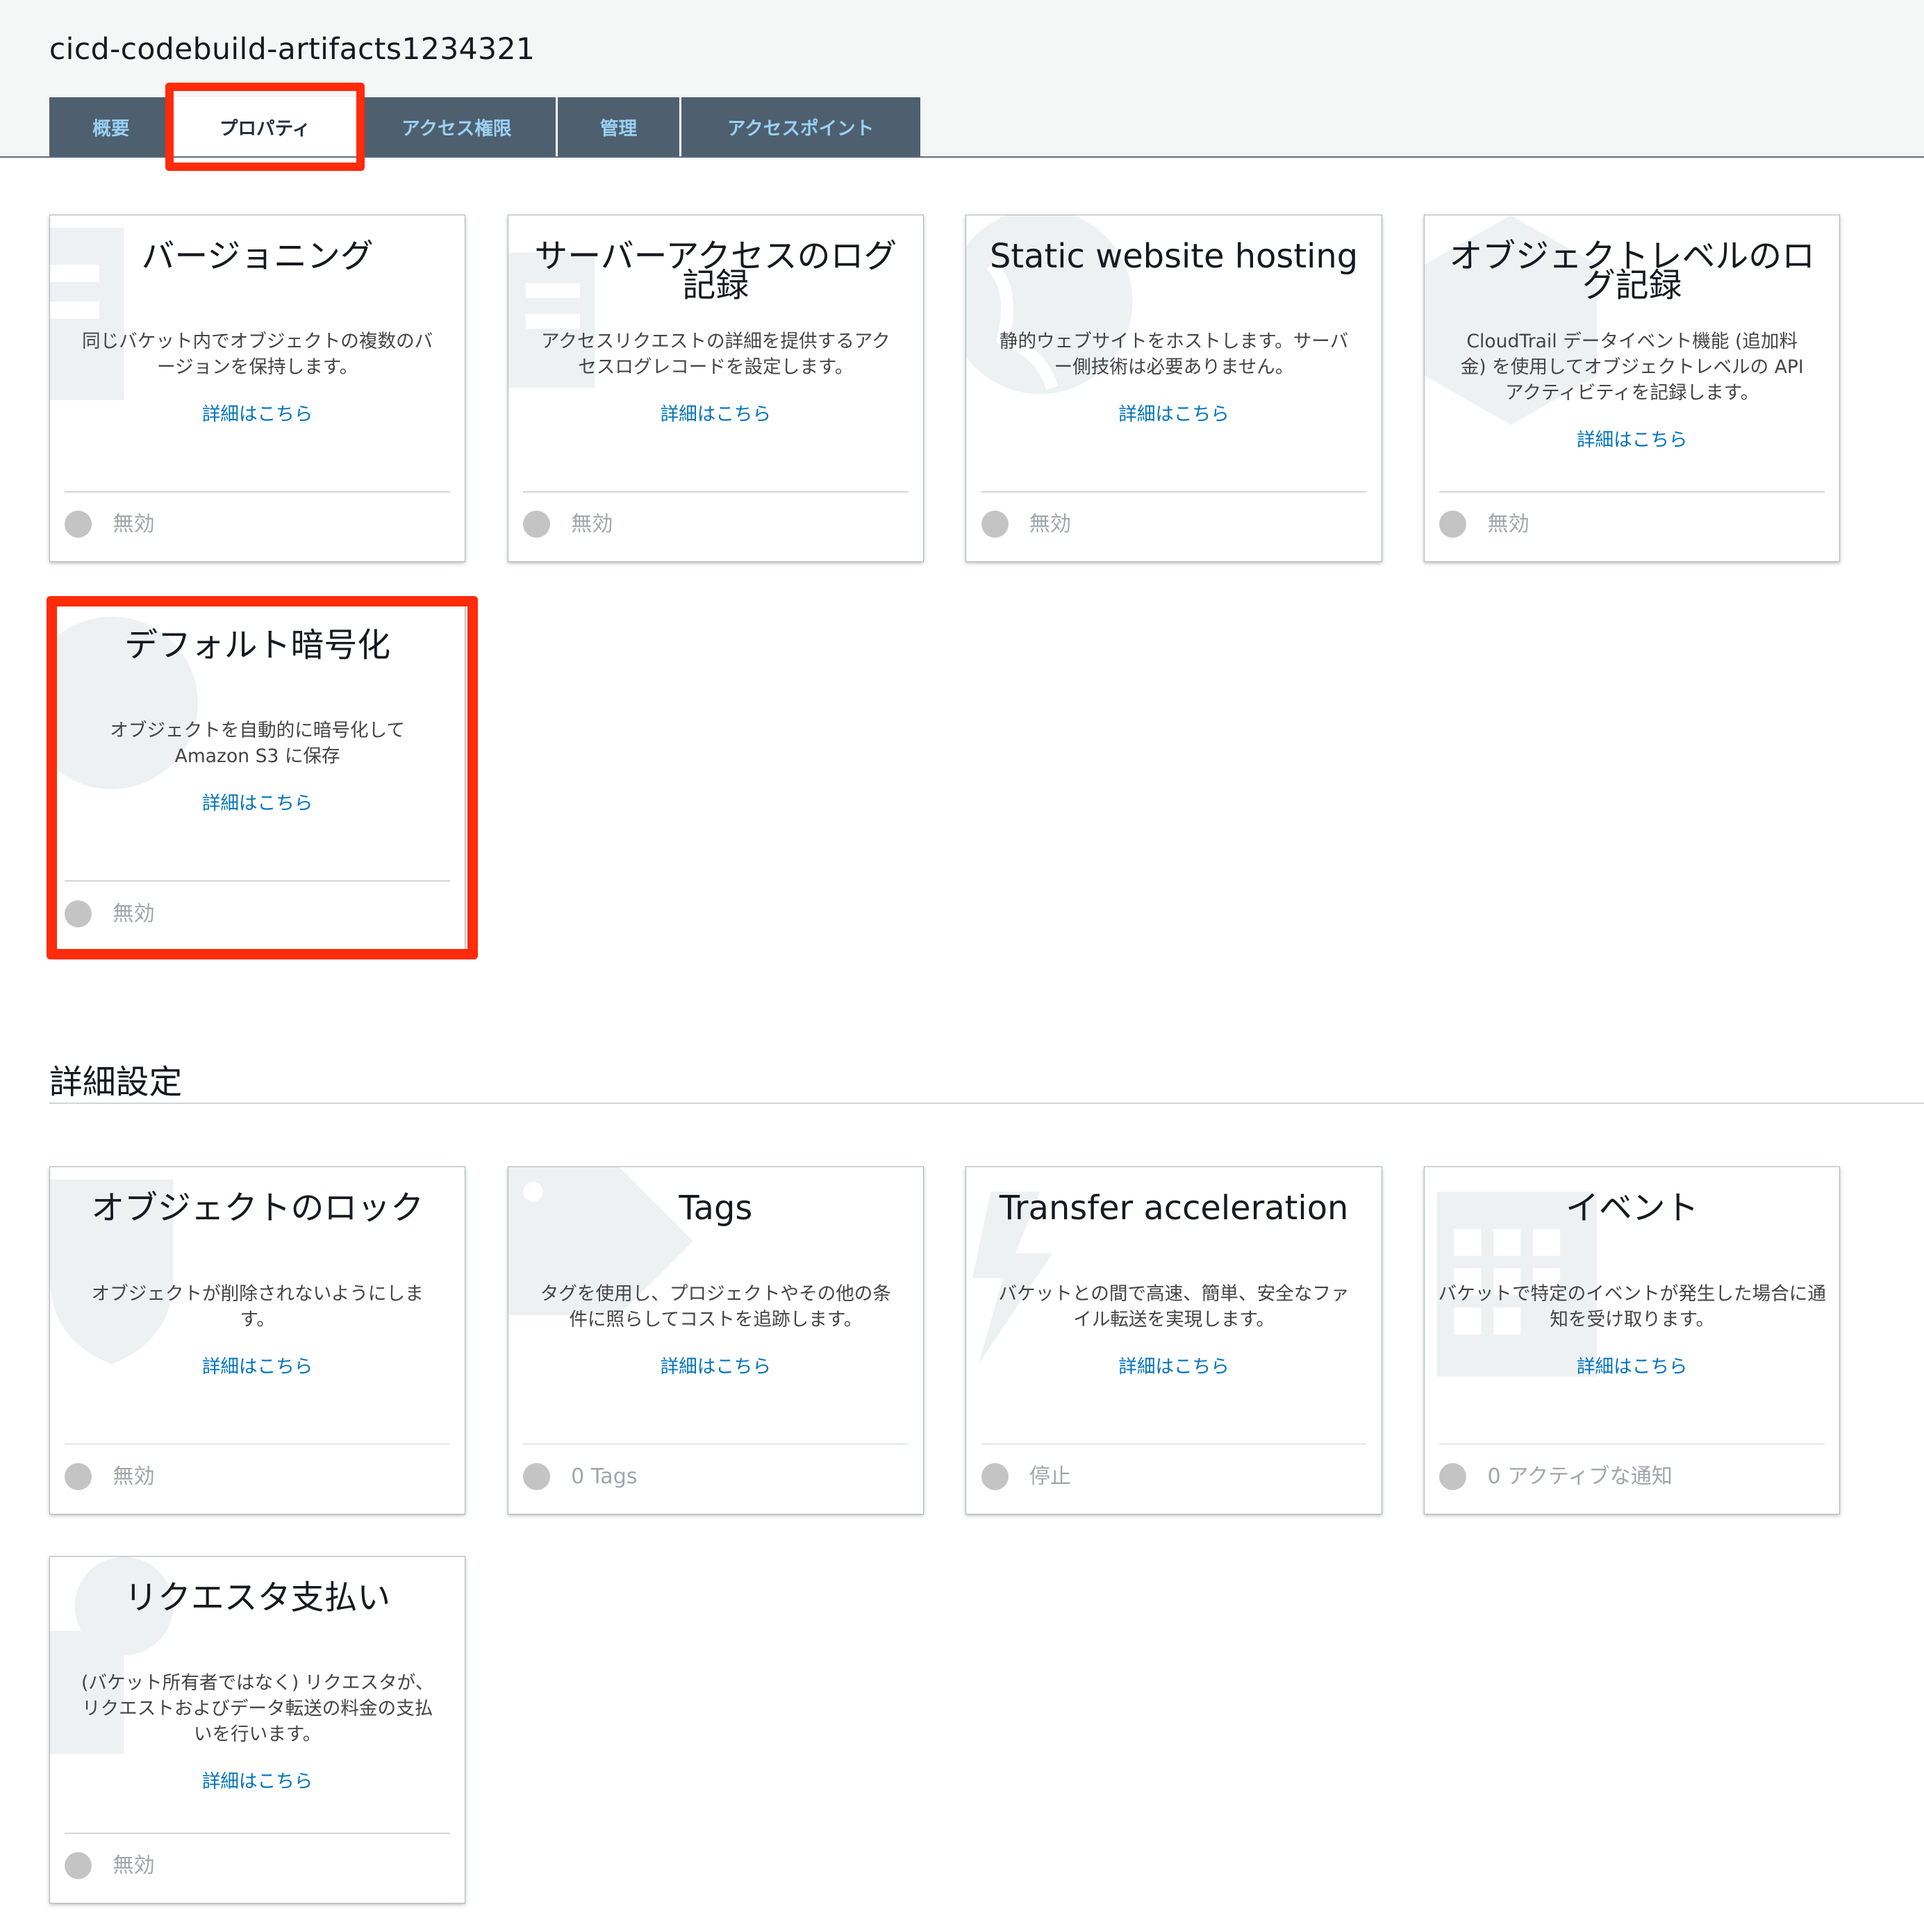 Image resolution: width=1924 pixels, height=1932 pixels. Describe the element at coordinates (1633, 1208) in the screenshot. I see `card-title: イベント` at that location.